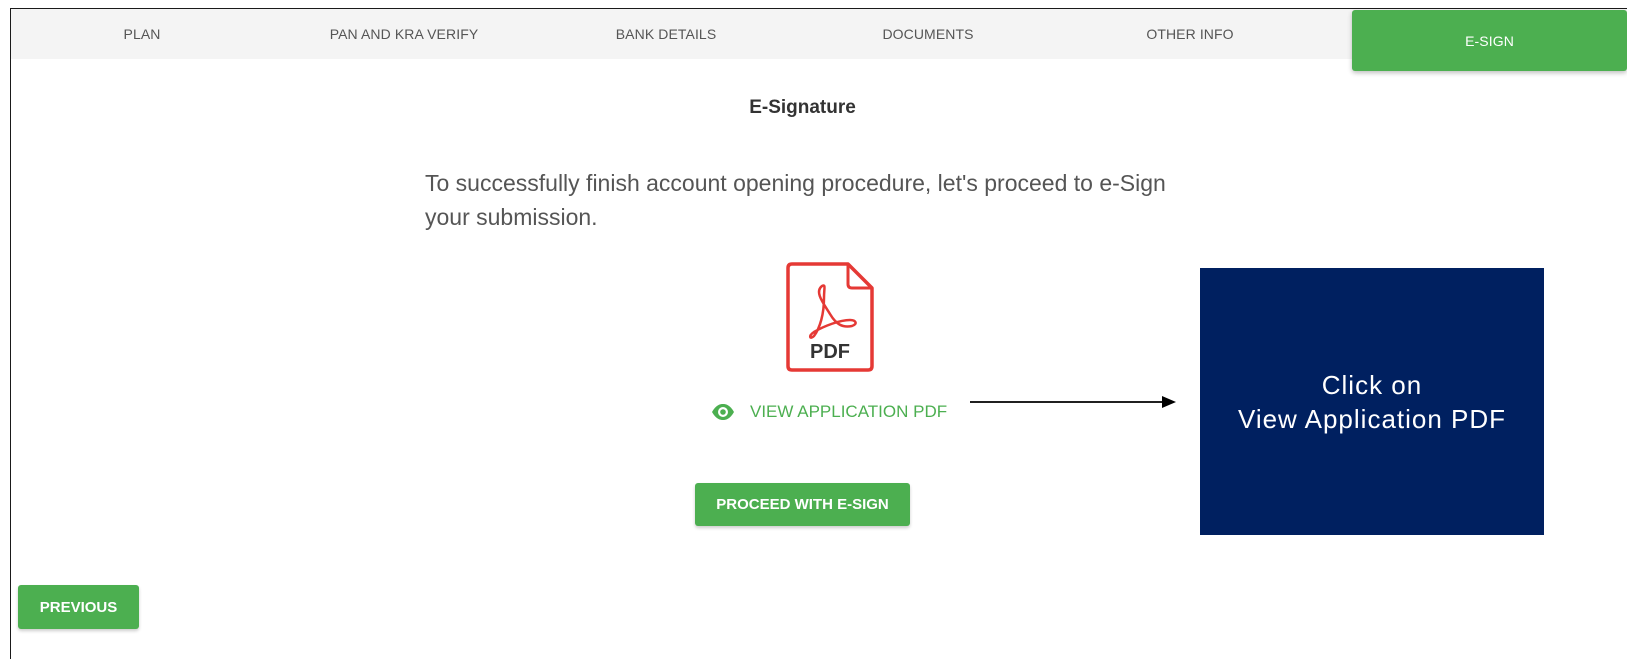 The width and height of the screenshot is (1627, 659). I want to click on tab-e-sign: E-SIGN, so click(1489, 40).